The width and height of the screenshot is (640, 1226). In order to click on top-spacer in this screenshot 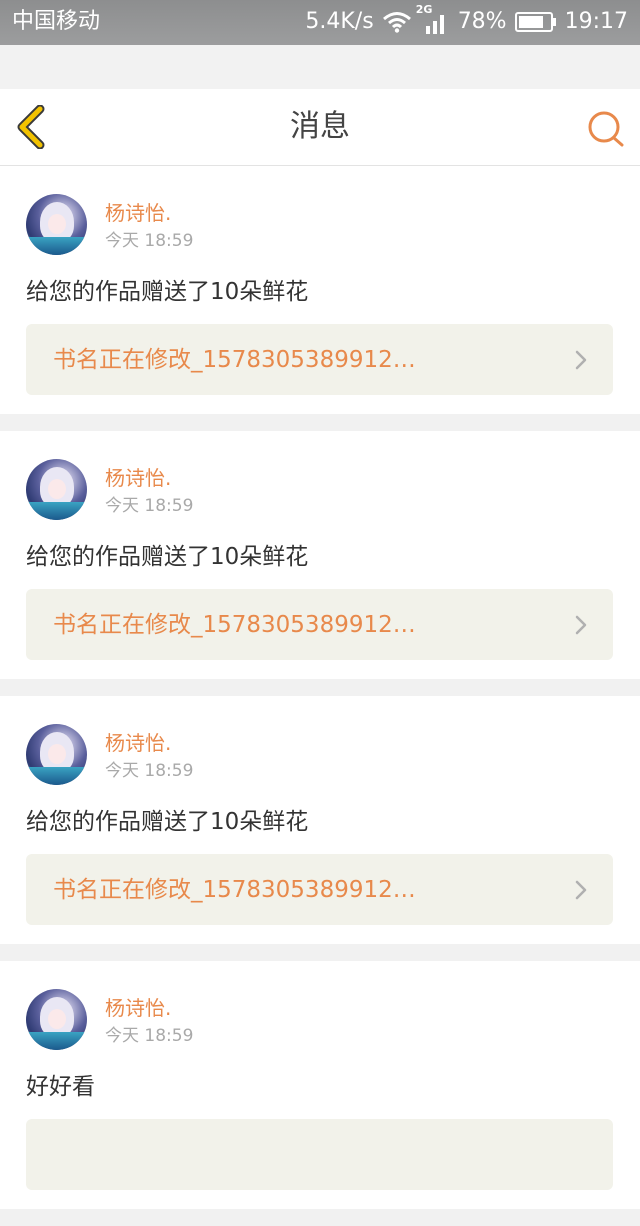, I will do `click(320, 67)`.